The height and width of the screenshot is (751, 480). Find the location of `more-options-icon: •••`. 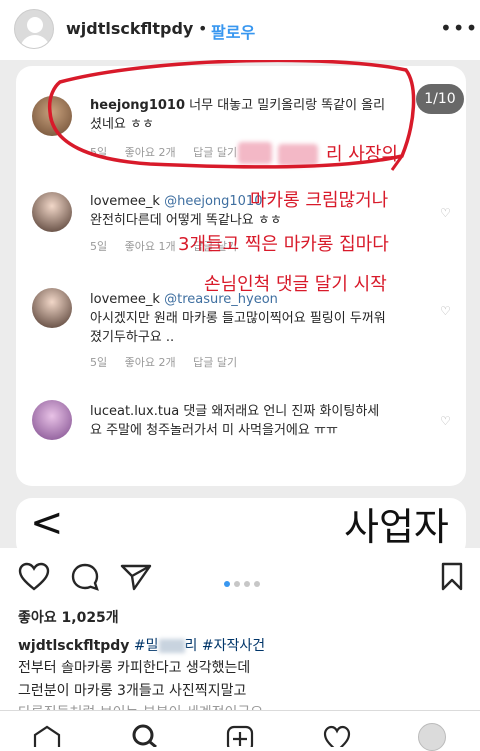

more-options-icon: ••• is located at coordinates (459, 28).